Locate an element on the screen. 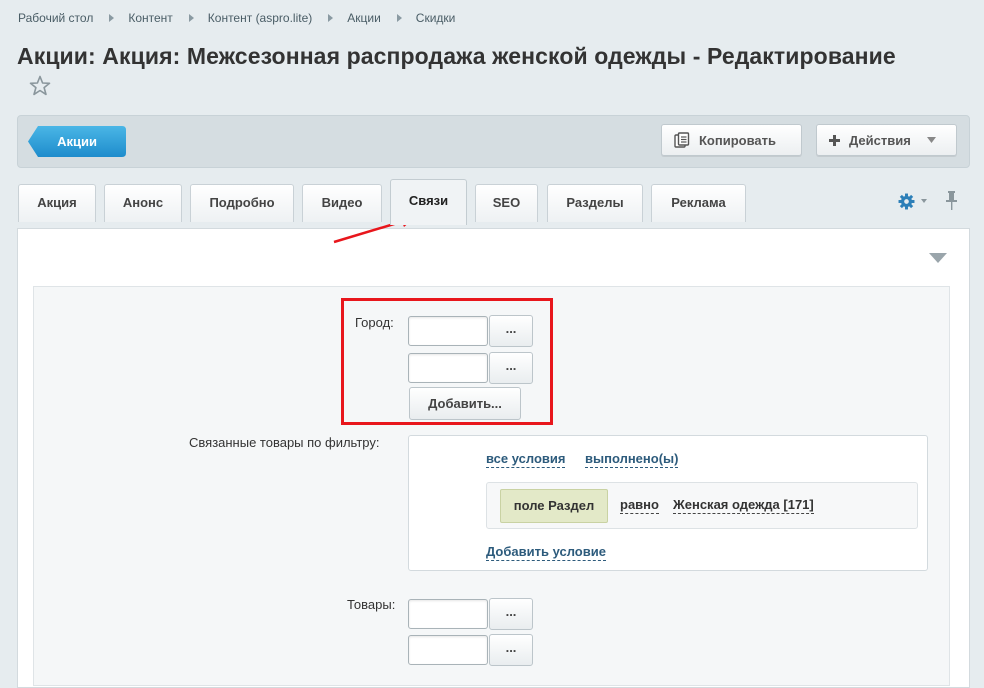 Image resolution: width=984 pixels, height=688 pixels. filter-label: Связанные товары по фильтру: is located at coordinates (284, 442).